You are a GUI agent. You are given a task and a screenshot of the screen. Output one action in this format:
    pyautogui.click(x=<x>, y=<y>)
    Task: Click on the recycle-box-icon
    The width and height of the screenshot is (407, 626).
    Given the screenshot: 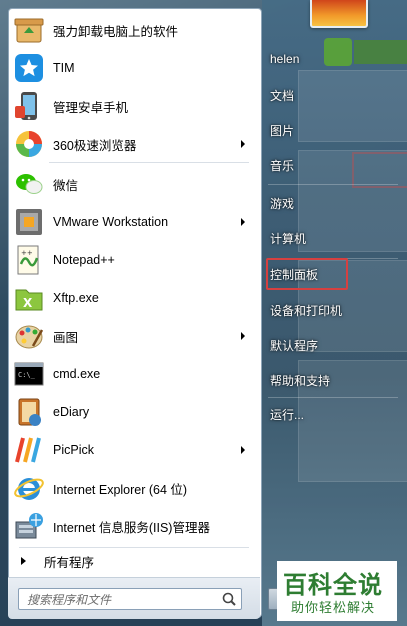 What is the action you would take?
    pyautogui.click(x=29, y=30)
    